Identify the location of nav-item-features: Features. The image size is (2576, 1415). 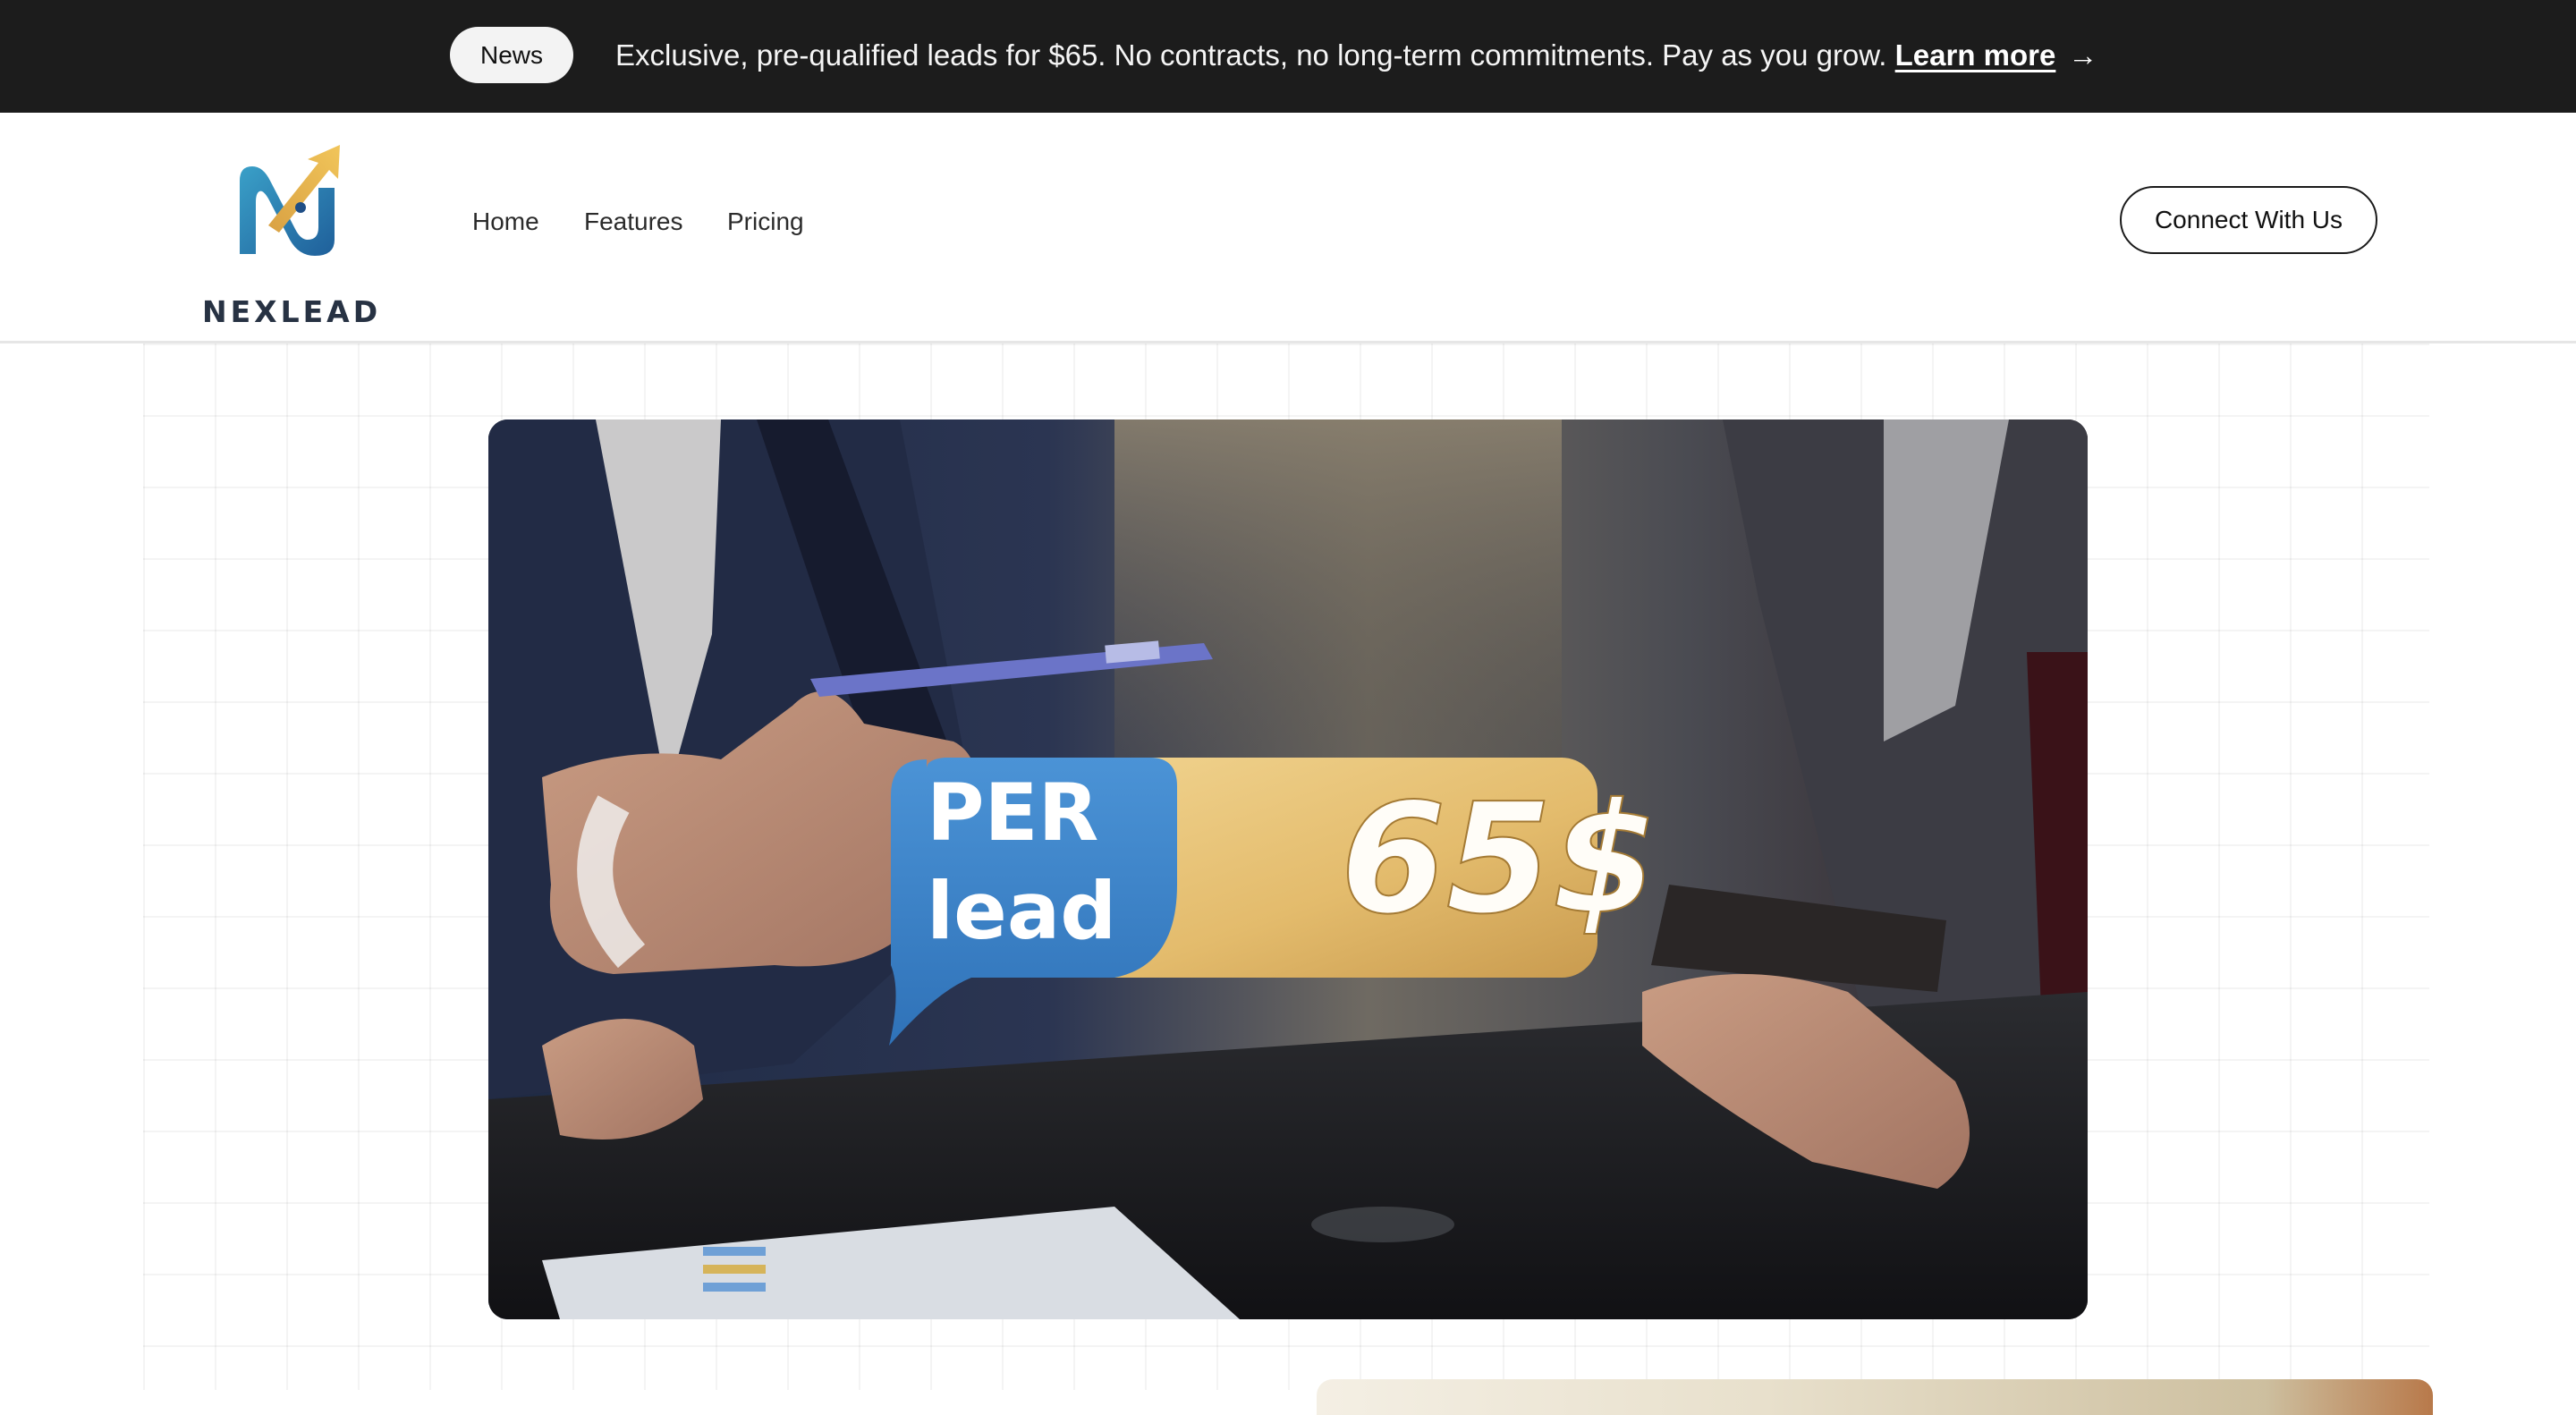
(633, 222).